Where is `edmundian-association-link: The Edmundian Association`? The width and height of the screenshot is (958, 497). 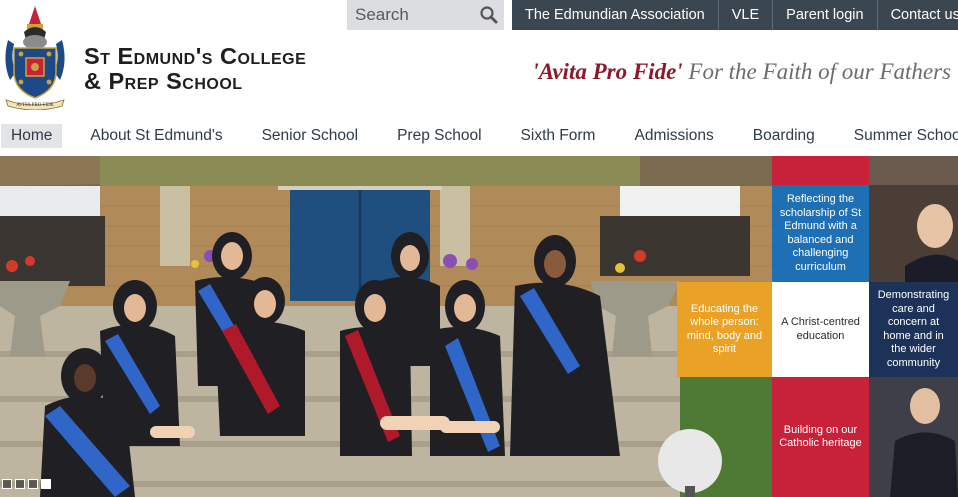 edmundian-association-link: The Edmundian Association is located at coordinates (615, 15).